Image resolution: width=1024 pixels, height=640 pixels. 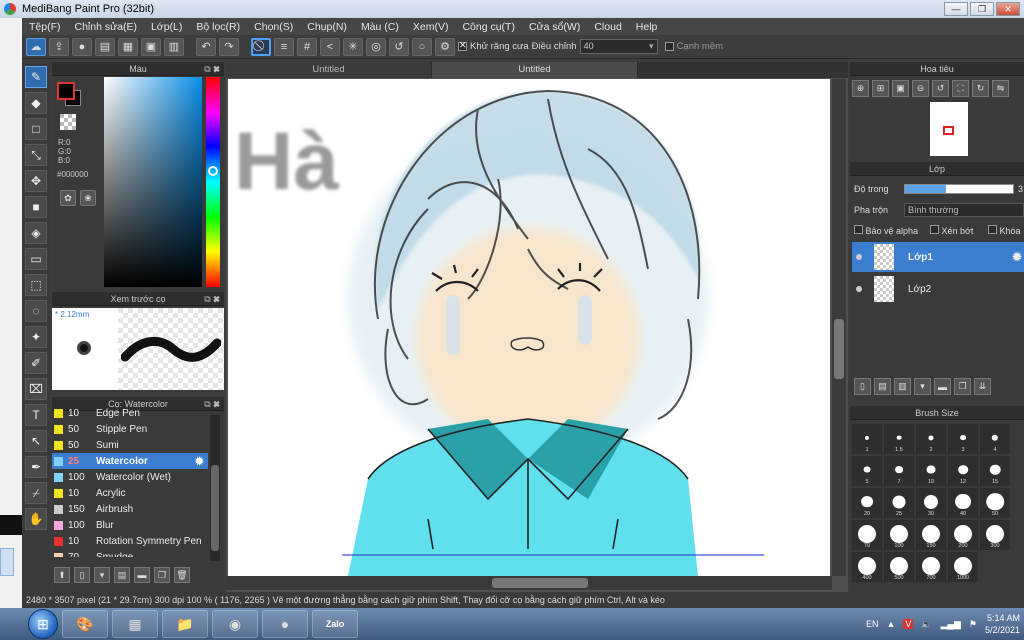 What do you see at coordinates (931, 535) in the screenshot?
I see `brush-size-option: 150` at bounding box center [931, 535].